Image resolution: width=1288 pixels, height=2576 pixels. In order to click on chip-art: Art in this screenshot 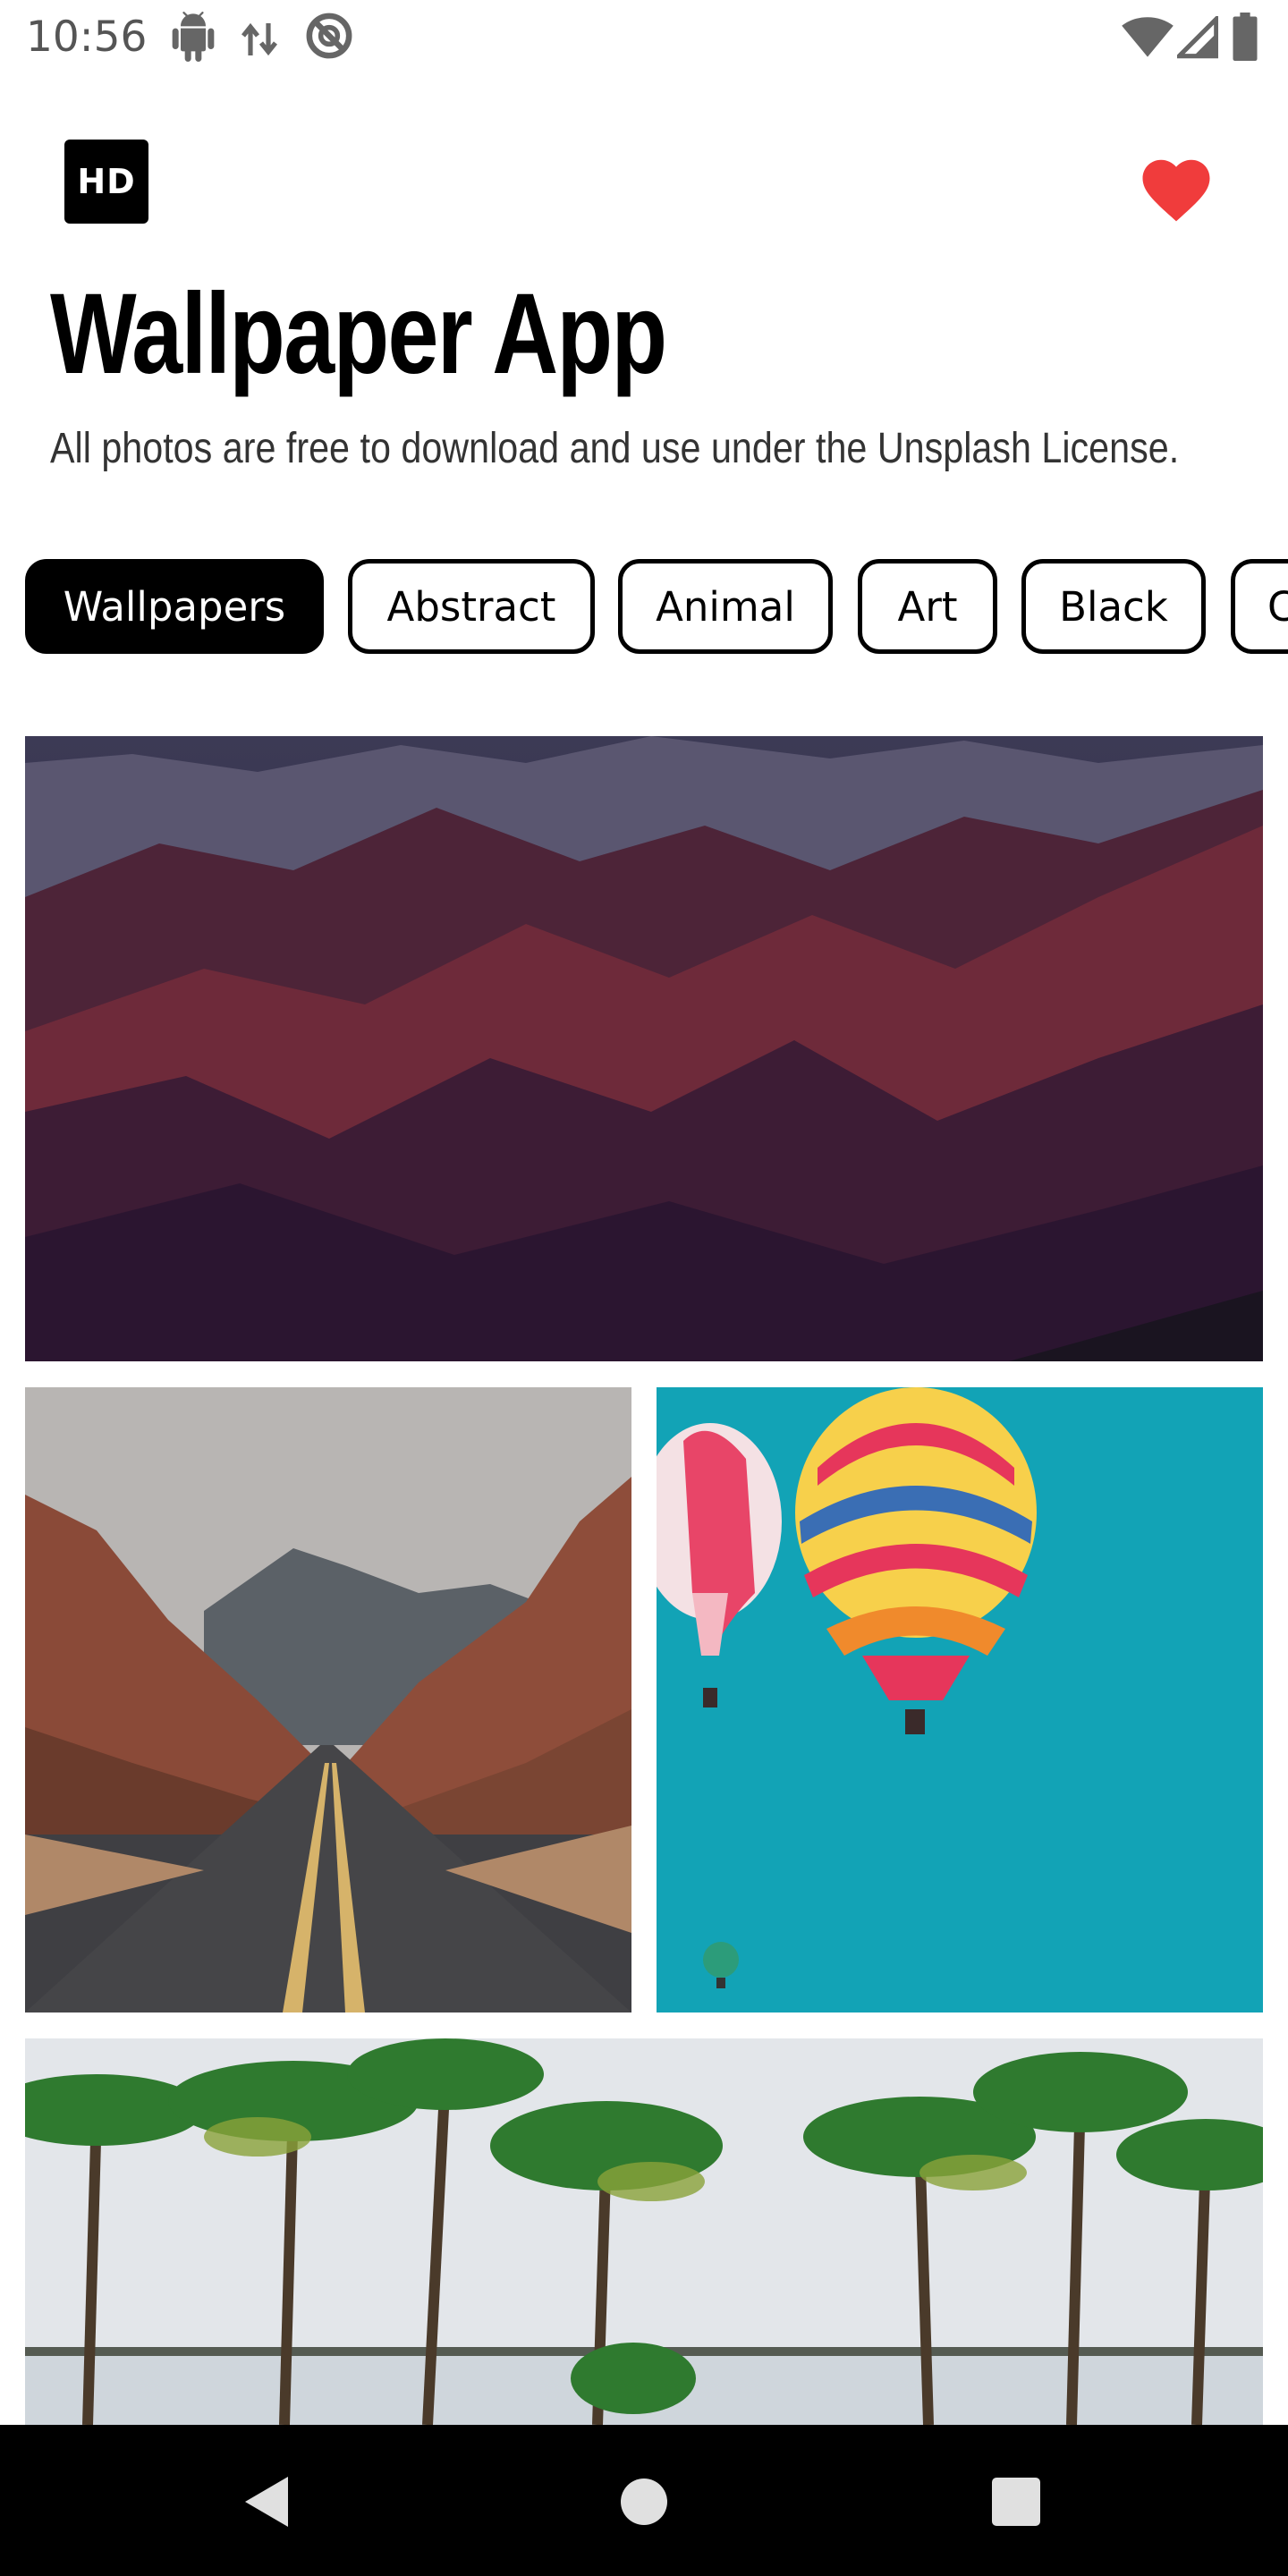, I will do `click(927, 606)`.